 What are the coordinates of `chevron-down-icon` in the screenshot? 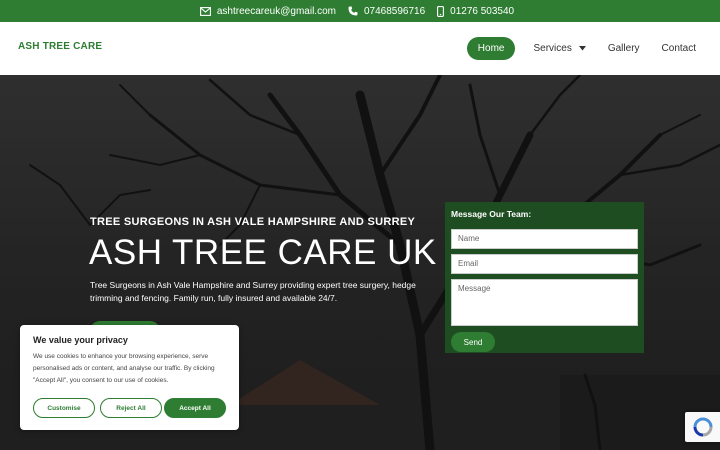 It's located at (582, 48).